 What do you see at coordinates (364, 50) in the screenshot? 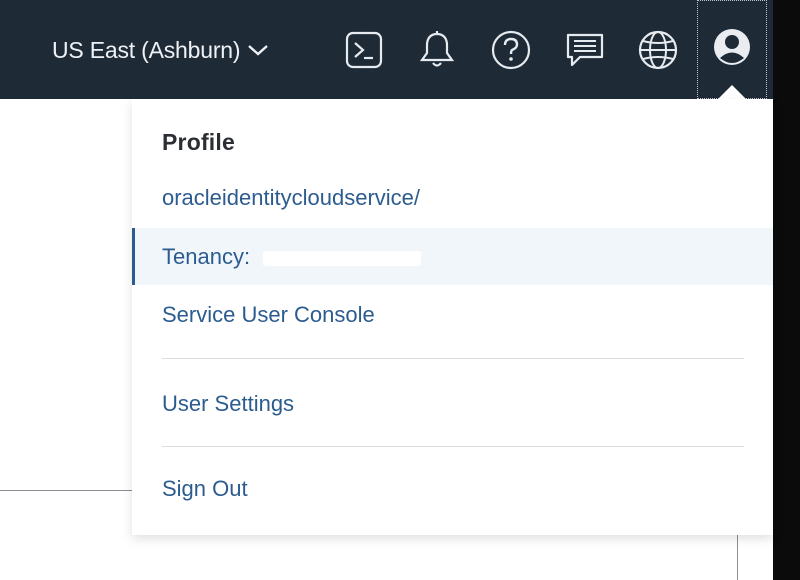
I see `cloud-shell-icon` at bounding box center [364, 50].